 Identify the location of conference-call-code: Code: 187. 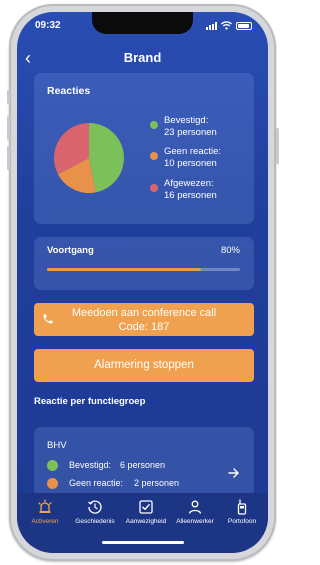
(144, 327).